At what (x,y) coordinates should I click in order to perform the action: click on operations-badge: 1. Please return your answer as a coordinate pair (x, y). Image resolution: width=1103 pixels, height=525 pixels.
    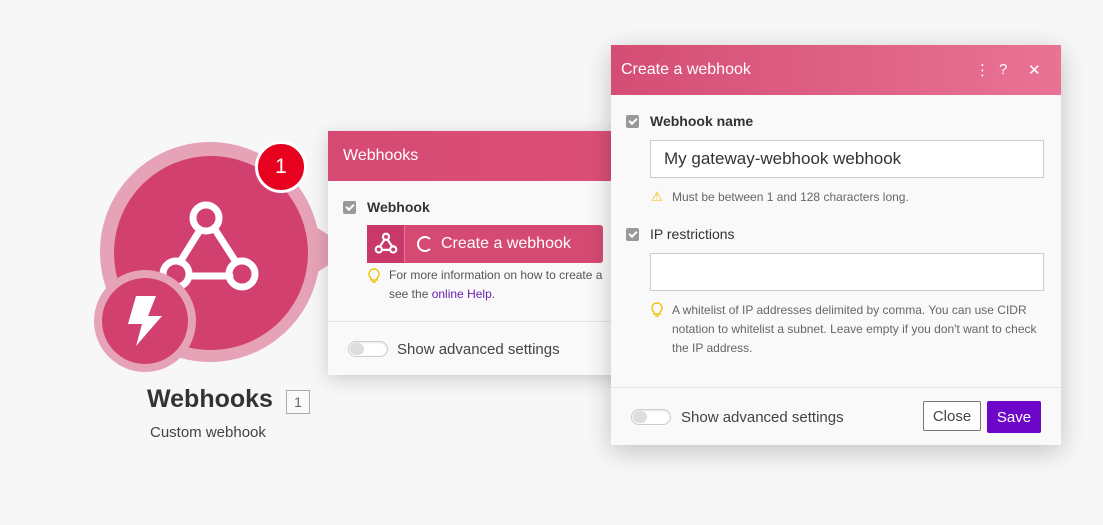
    Looking at the image, I should click on (281, 167).